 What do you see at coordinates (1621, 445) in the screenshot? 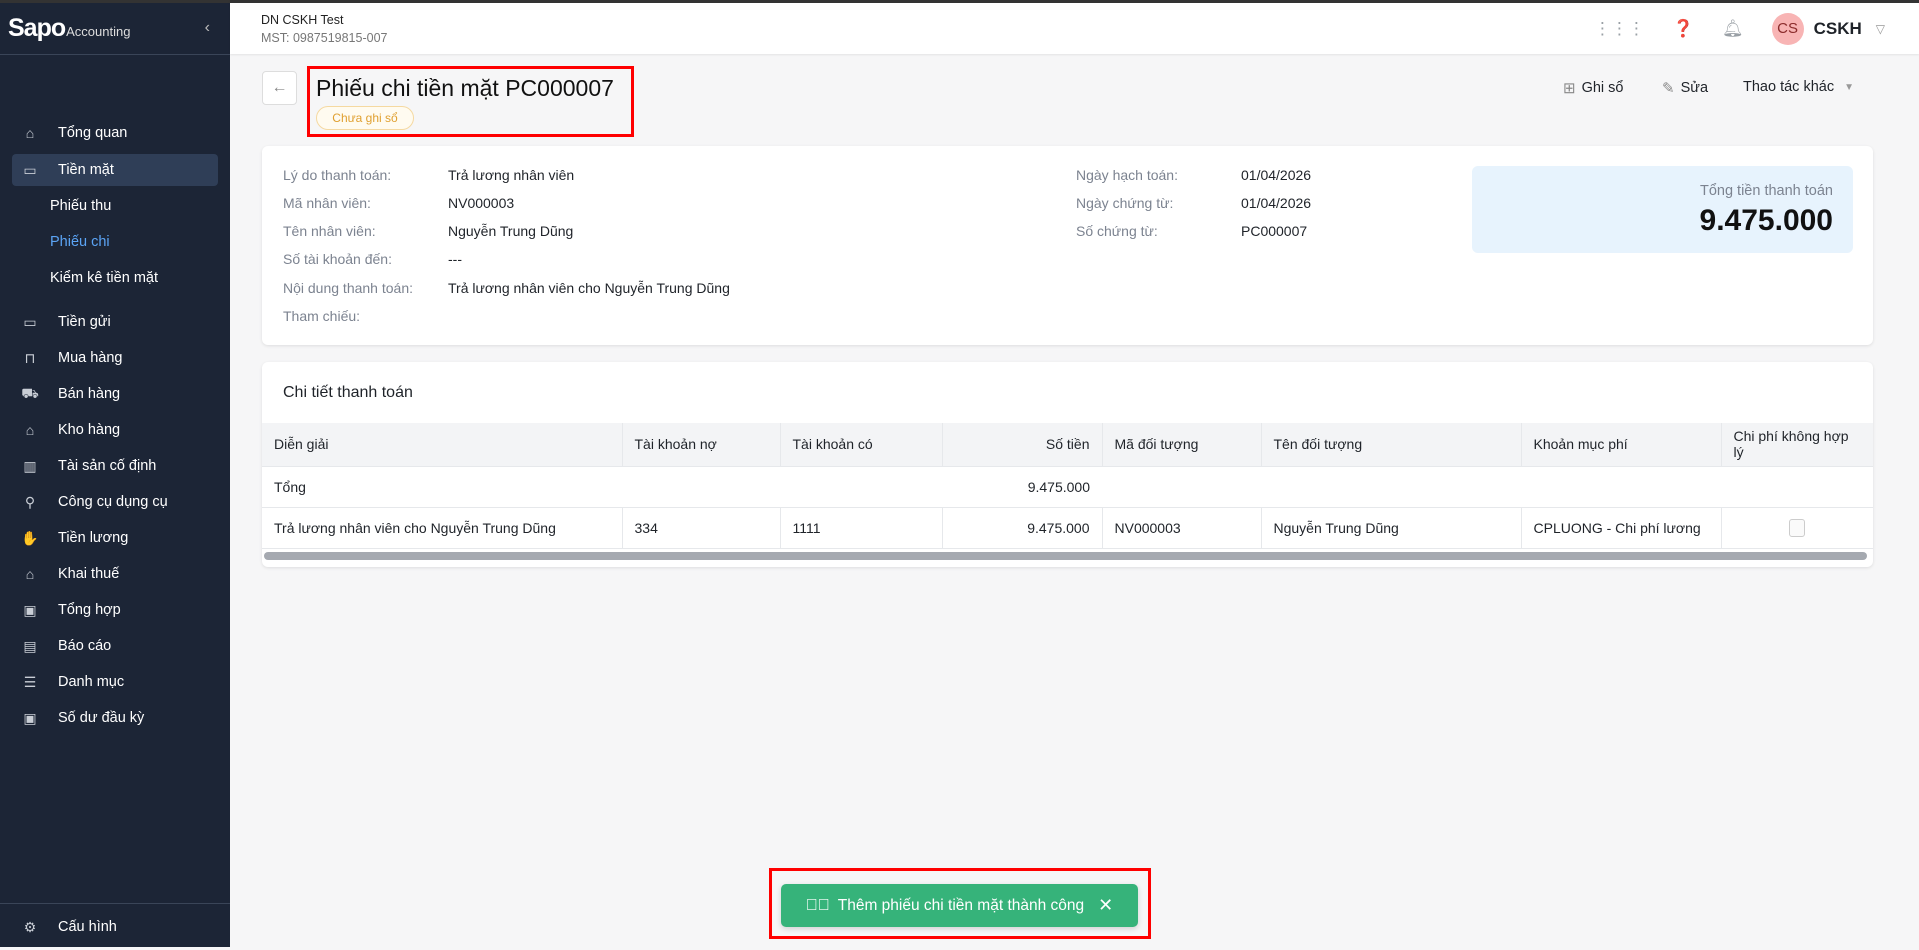
I see `column-header: Khoản mục phí` at bounding box center [1621, 445].